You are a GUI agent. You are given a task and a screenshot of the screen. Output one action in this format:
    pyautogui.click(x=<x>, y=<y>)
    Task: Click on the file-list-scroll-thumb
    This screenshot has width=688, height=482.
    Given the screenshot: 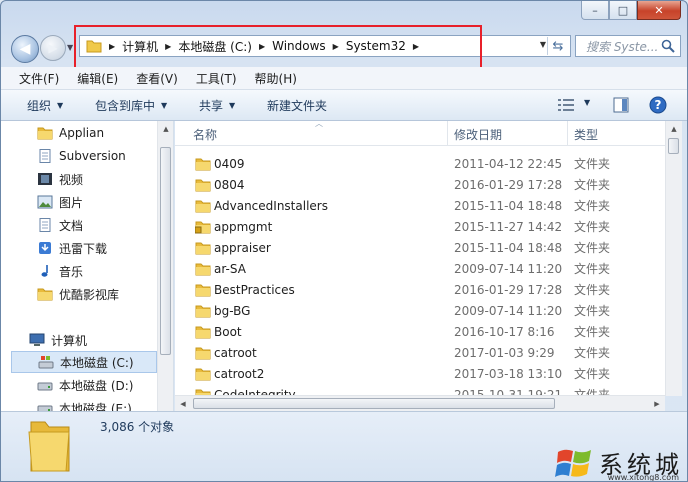 What is the action you would take?
    pyautogui.click(x=673, y=146)
    